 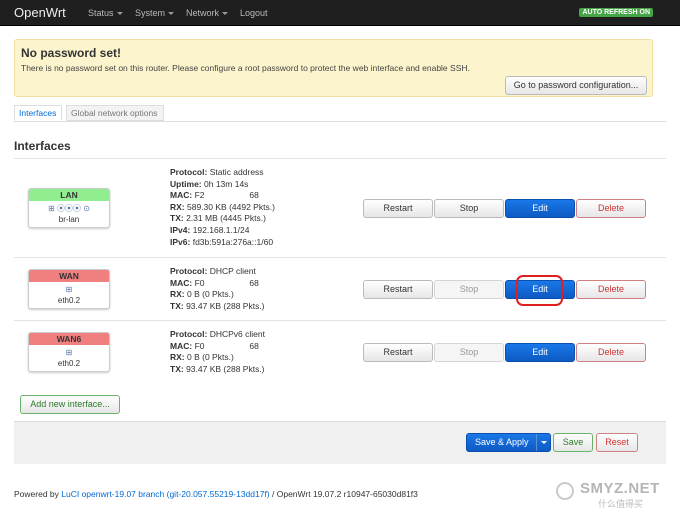 I want to click on edit-highlight-annotation, so click(x=539, y=290).